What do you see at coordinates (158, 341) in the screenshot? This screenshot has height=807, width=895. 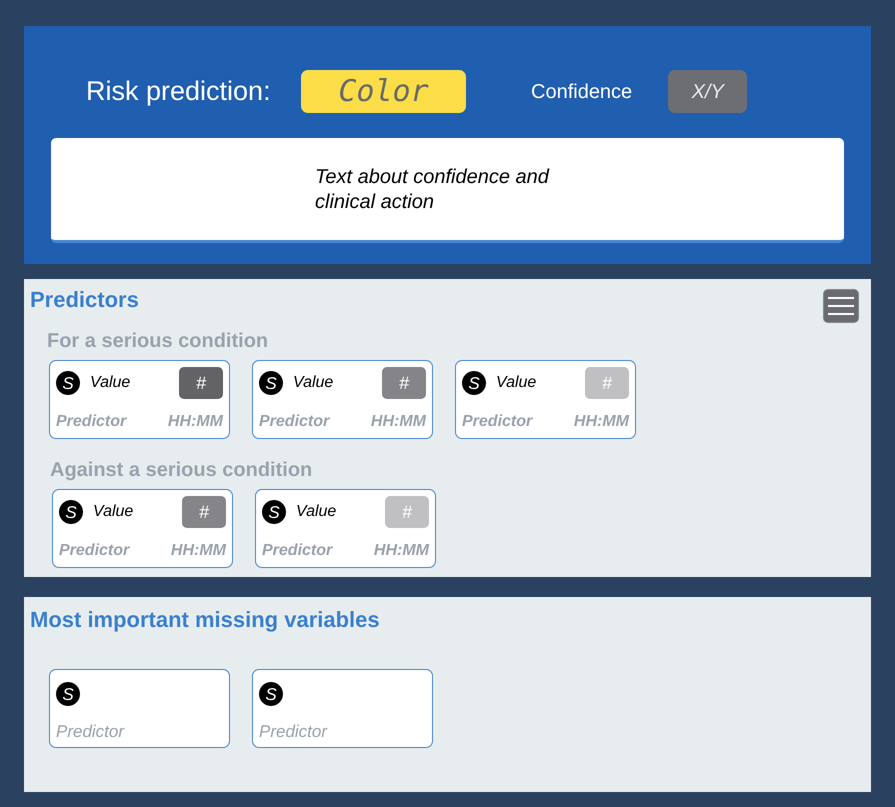 I see `group-title: For a serious condition` at bounding box center [158, 341].